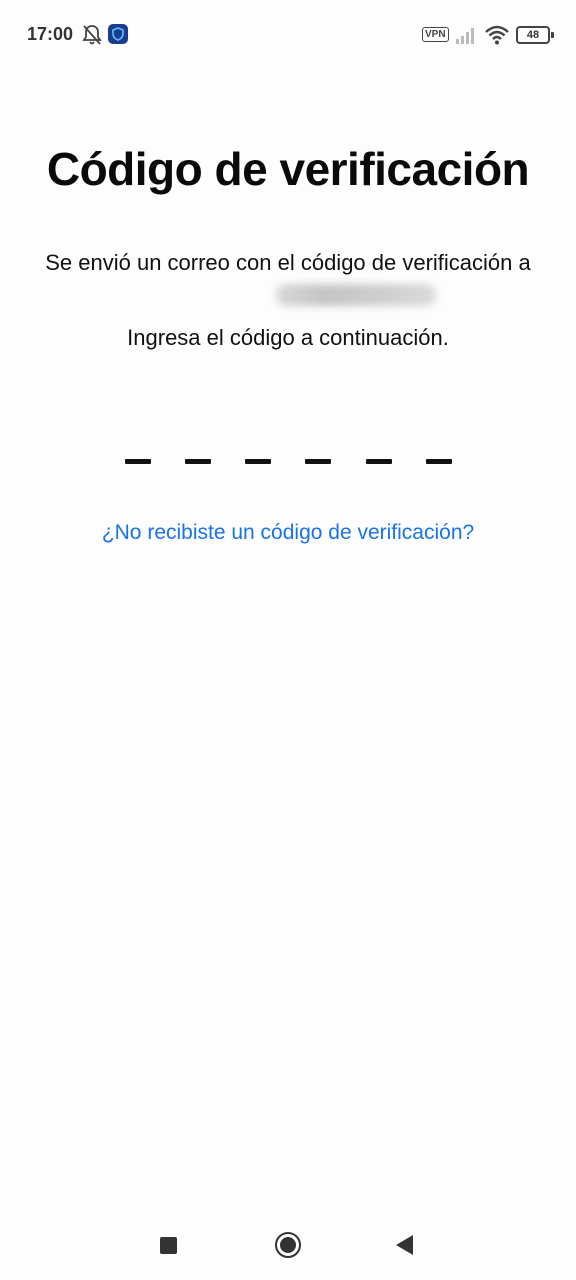 This screenshot has height=1280, width=576. What do you see at coordinates (288, 533) in the screenshot?
I see `resend-code-link: ¿No recibiste un código de verificación?` at bounding box center [288, 533].